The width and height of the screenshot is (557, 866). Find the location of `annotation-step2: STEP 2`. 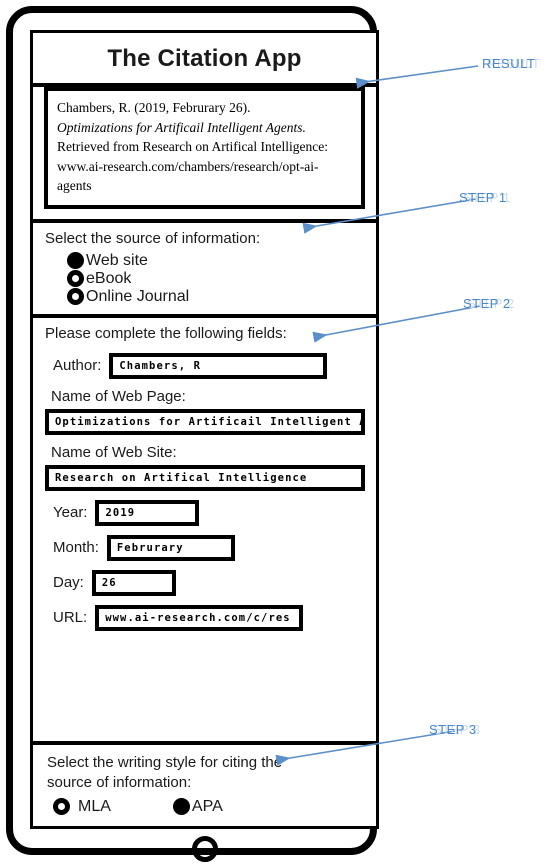

annotation-step2: STEP 2 is located at coordinates (487, 303).